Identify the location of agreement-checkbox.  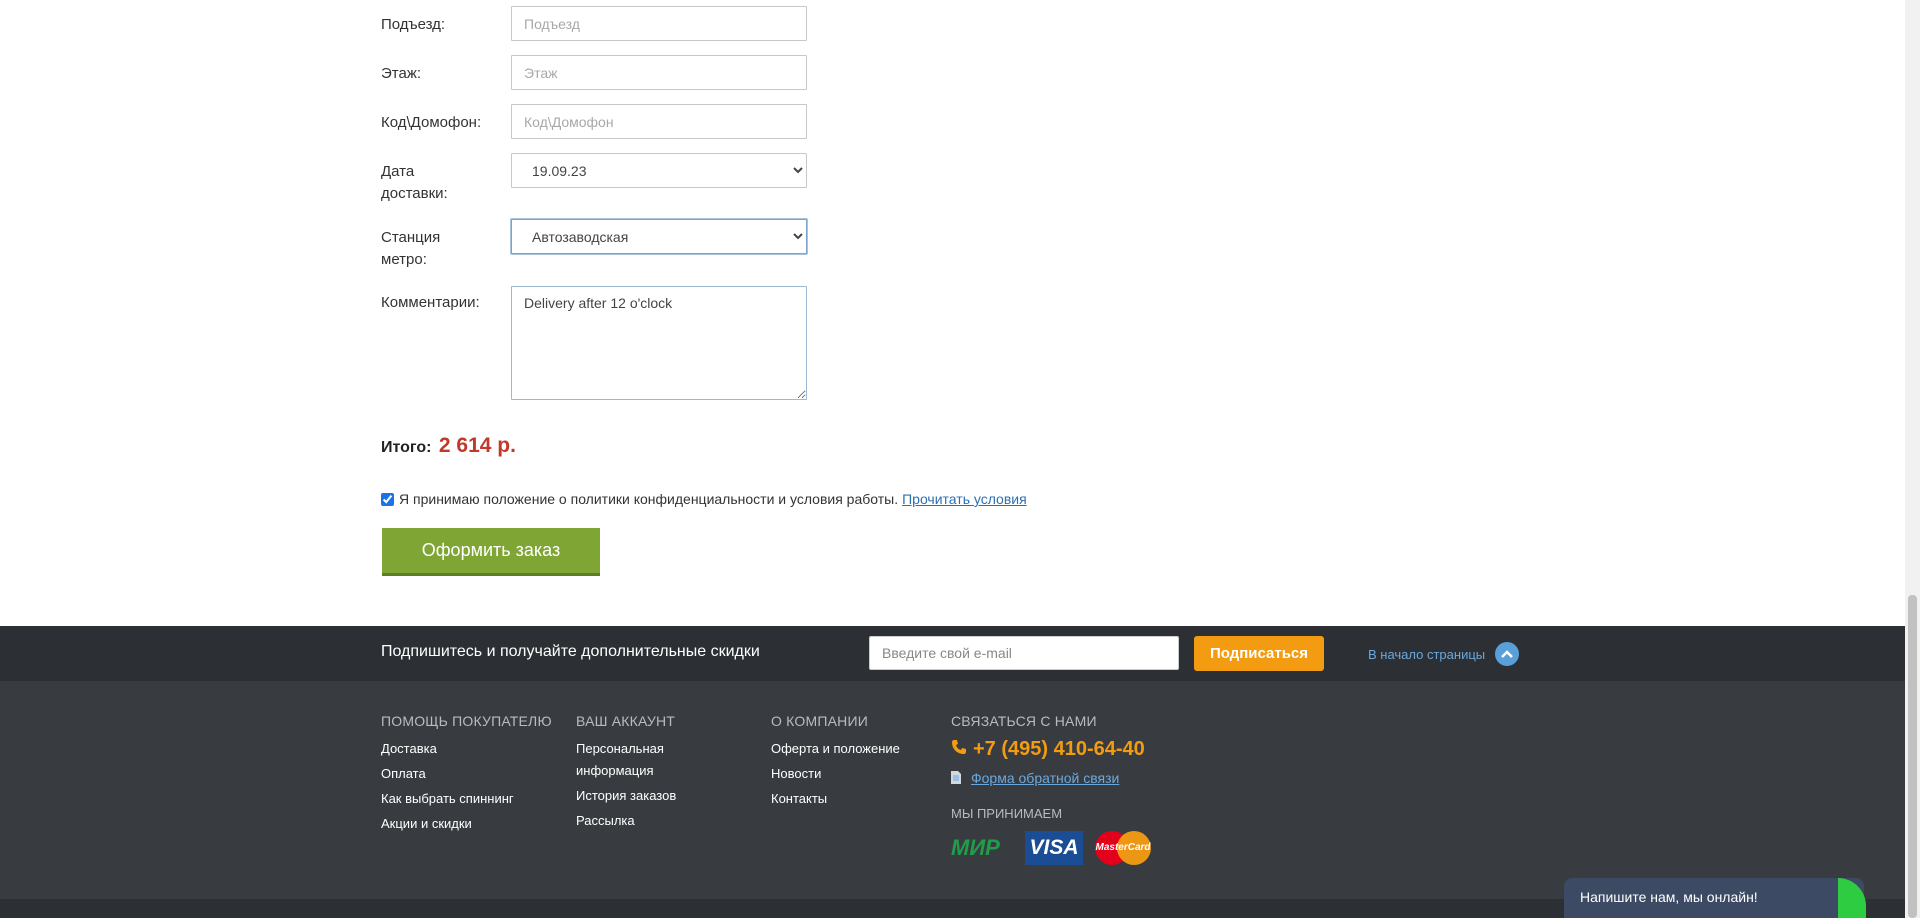
(387, 499).